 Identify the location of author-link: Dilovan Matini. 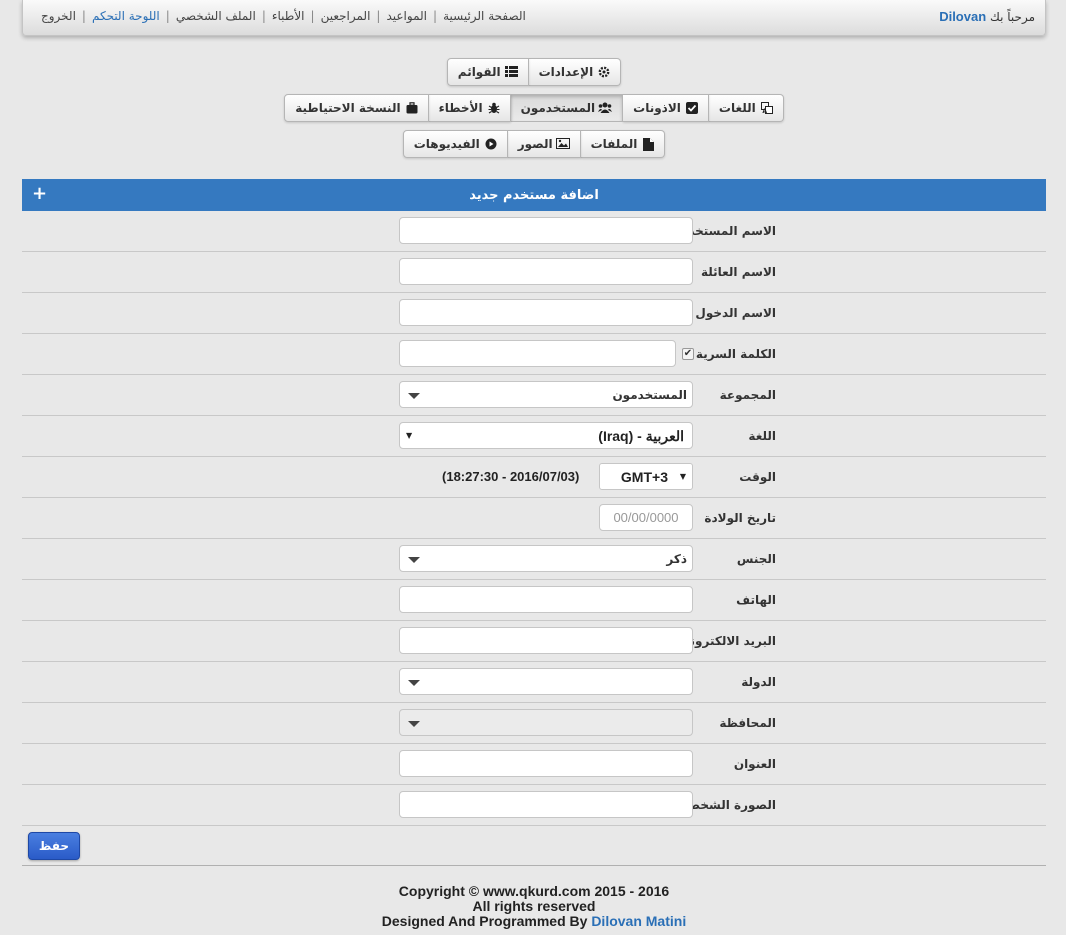
(638, 921).